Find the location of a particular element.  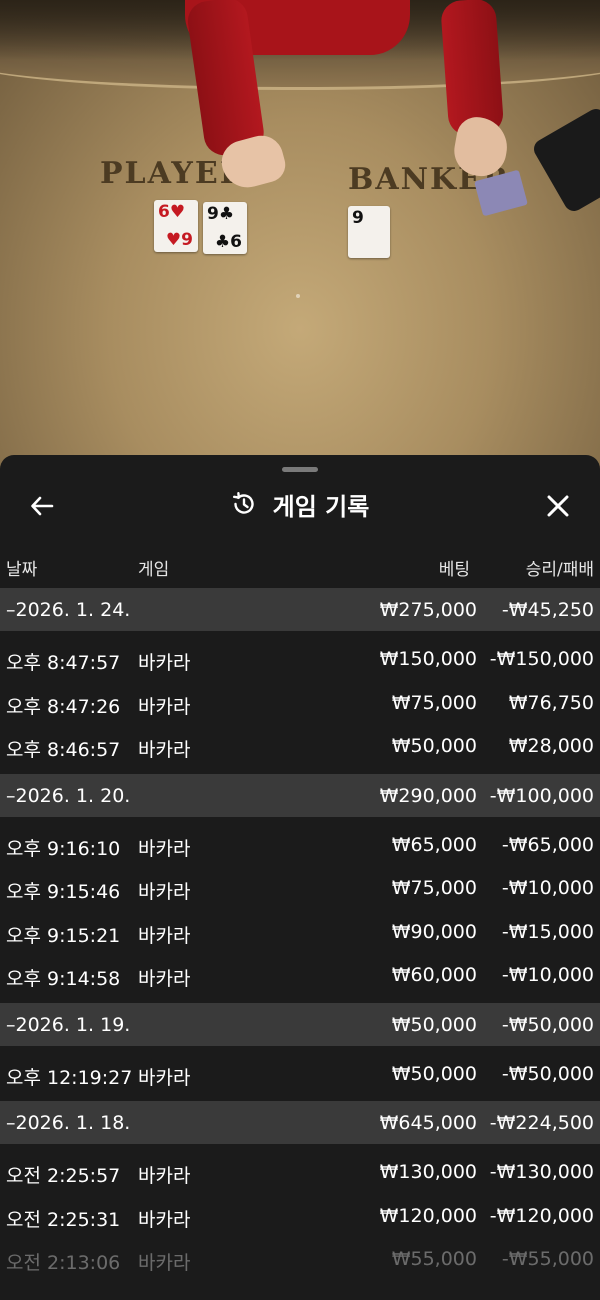

group-result-total: -₩100,000 is located at coordinates (541, 795).